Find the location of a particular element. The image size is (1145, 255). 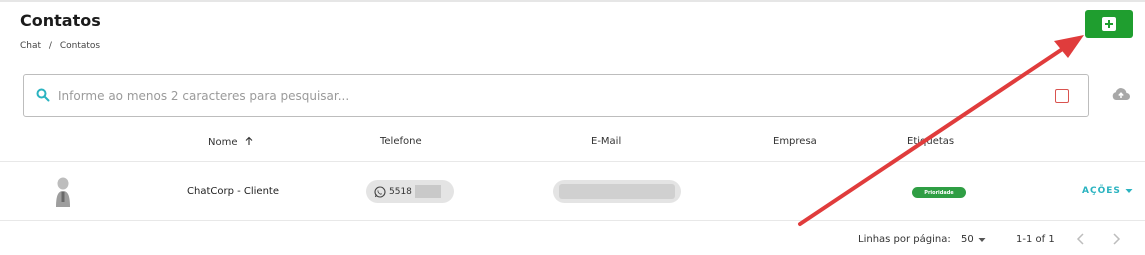

rows-per-page-select: 50 is located at coordinates (973, 239).